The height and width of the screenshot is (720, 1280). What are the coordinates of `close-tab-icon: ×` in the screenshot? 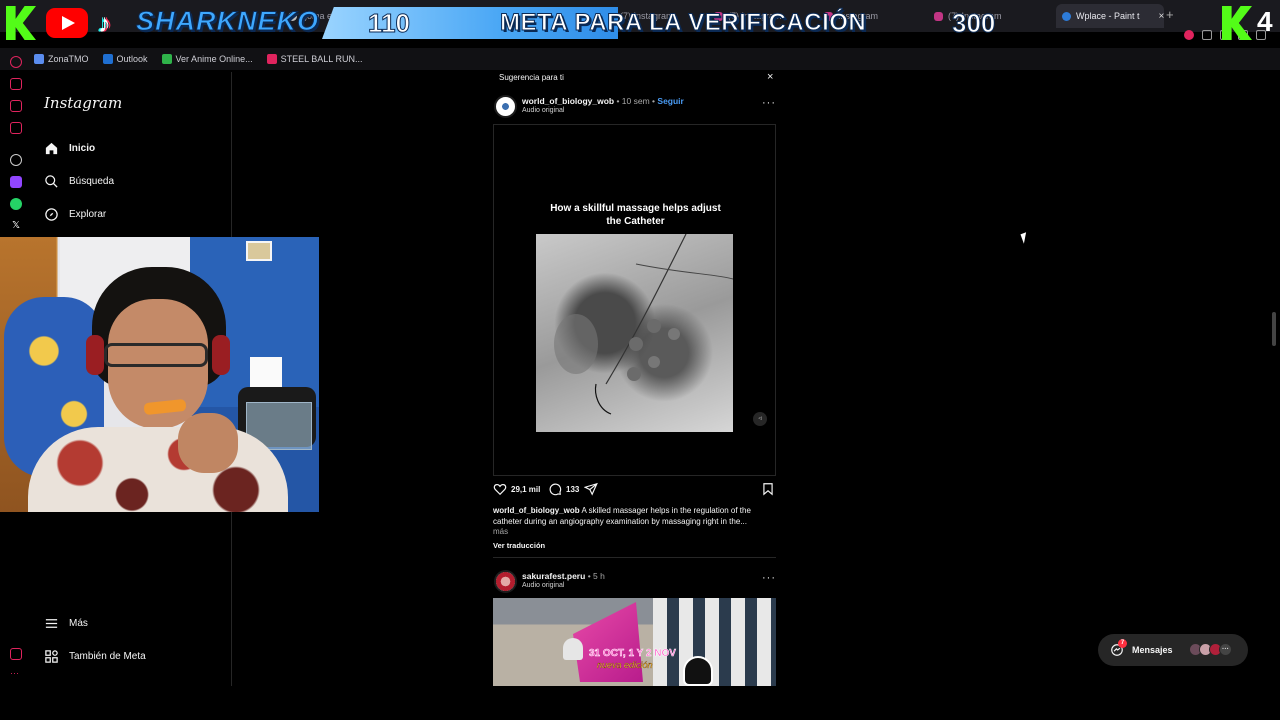 It's located at (1161, 16).